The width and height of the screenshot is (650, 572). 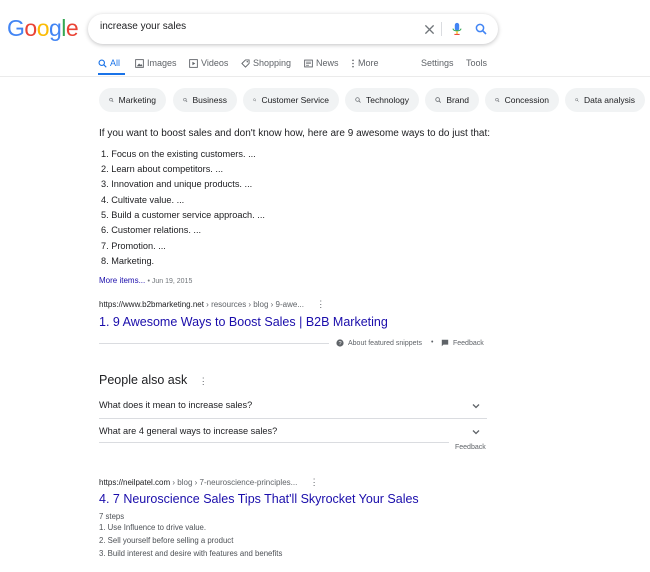 What do you see at coordinates (340, 343) in the screenshot?
I see `help-icon: ?` at bounding box center [340, 343].